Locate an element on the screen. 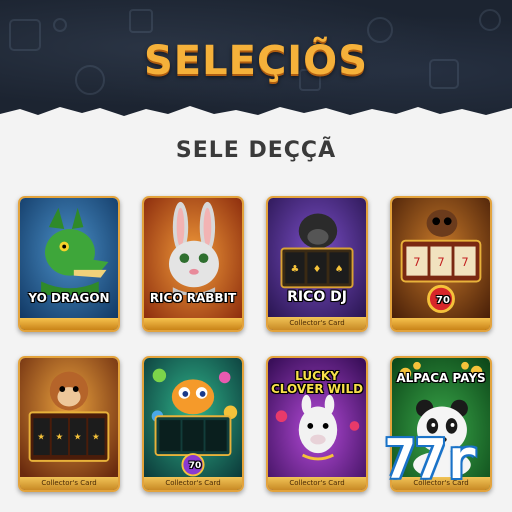  game-card-rico-dj: ♣ ♦ ♠ RICO DJ Collector's Card is located at coordinates (317, 264).